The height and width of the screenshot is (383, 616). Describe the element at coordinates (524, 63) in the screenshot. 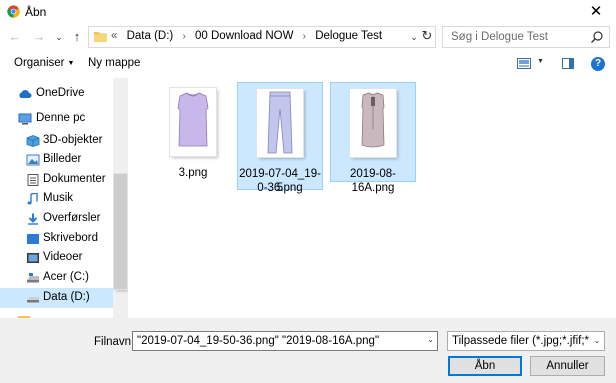

I see `view-options-icon` at that location.